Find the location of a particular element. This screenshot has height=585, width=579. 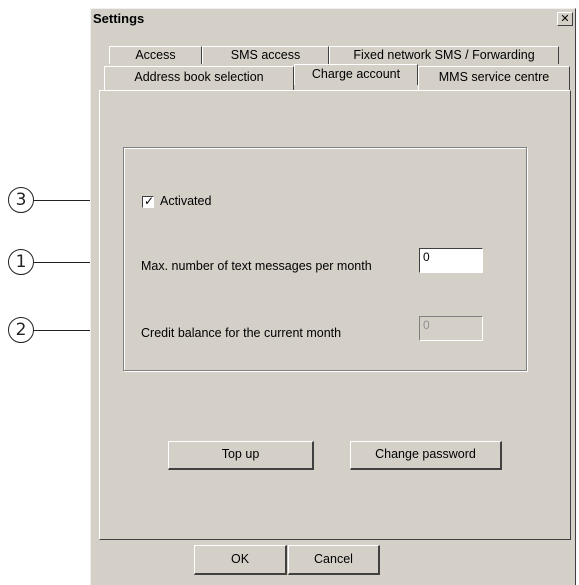

credit-balance-label: Credit balance for the current month is located at coordinates (241, 333).